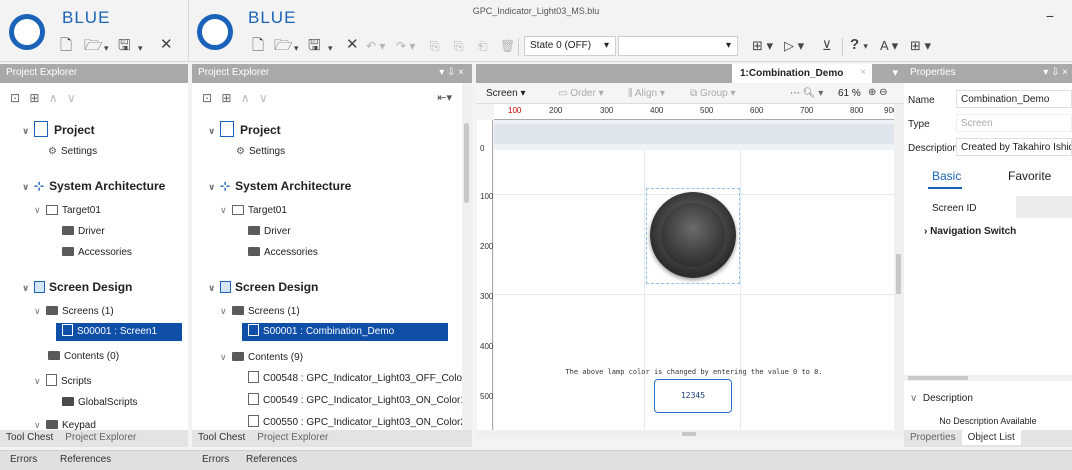  Describe the element at coordinates (581, 93) in the screenshot. I see `order-dropdown: ▭ Order ▾` at that location.